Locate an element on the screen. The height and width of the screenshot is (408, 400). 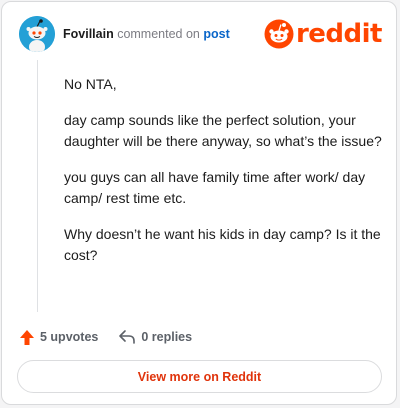
avatar is located at coordinates (37, 34).